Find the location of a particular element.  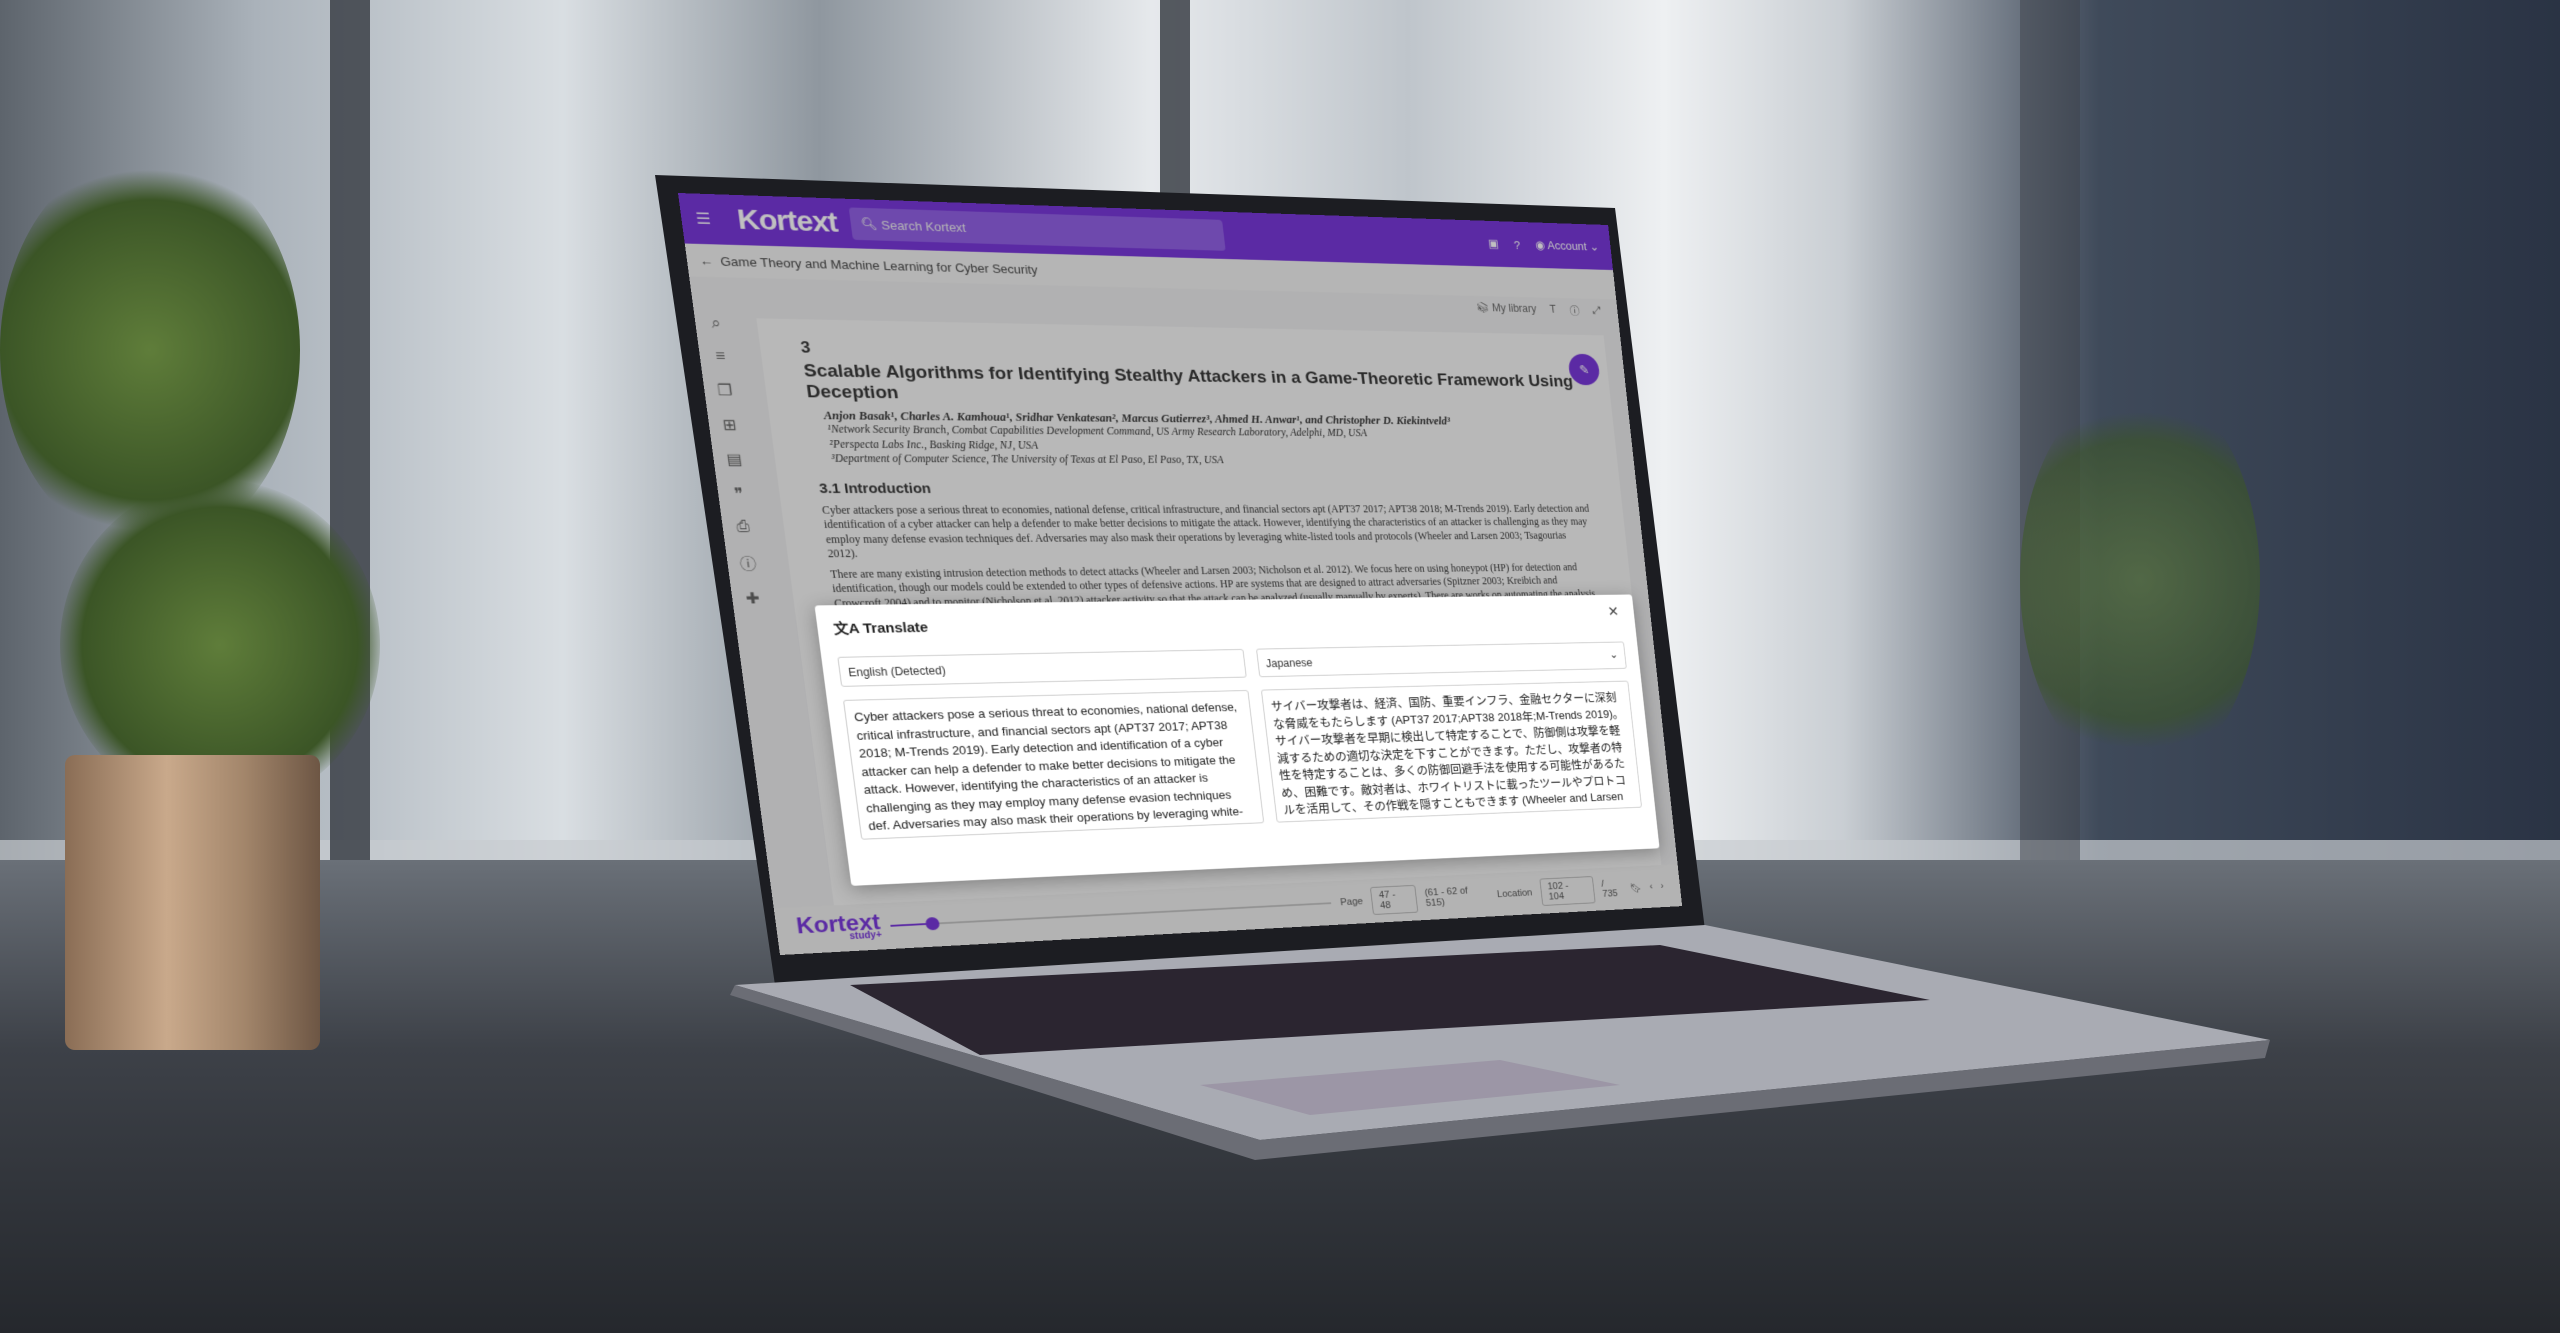

chevron-down-icon: ⌄ is located at coordinates (1614, 654).